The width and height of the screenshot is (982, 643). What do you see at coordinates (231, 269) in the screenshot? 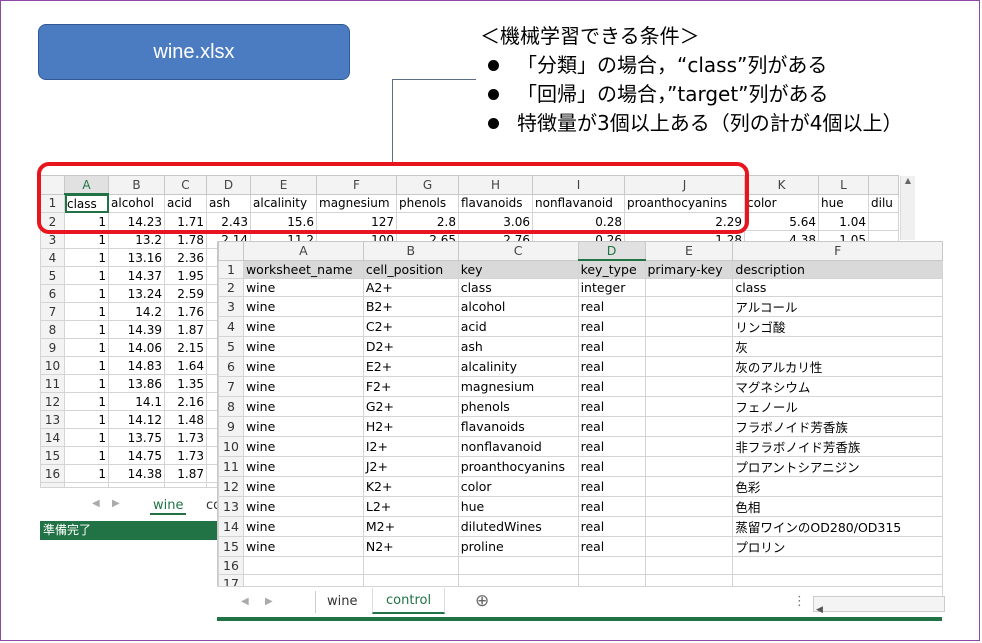
I see `row-header: 1` at bounding box center [231, 269].